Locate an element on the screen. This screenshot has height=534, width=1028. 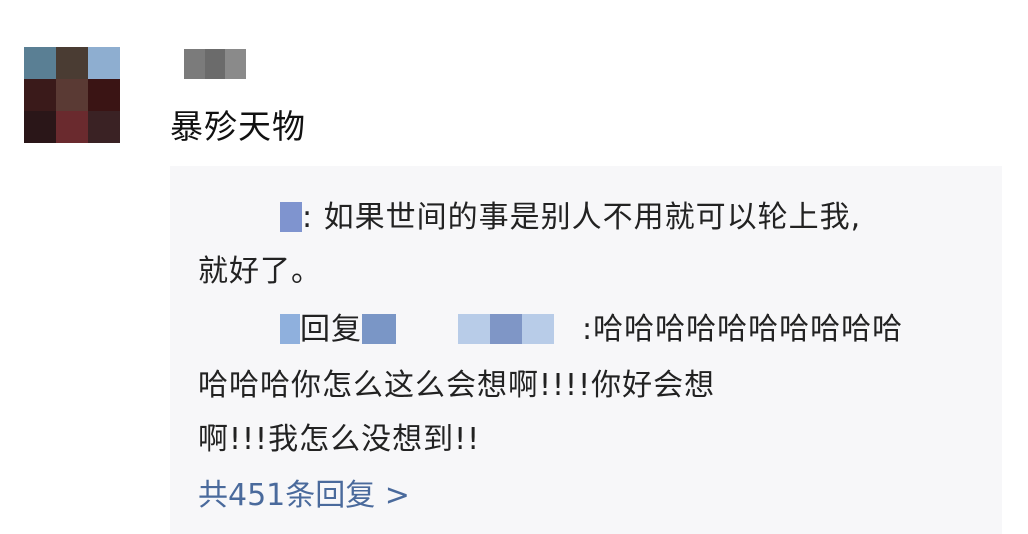
reply-2-author-blurred is located at coordinates (290, 329).